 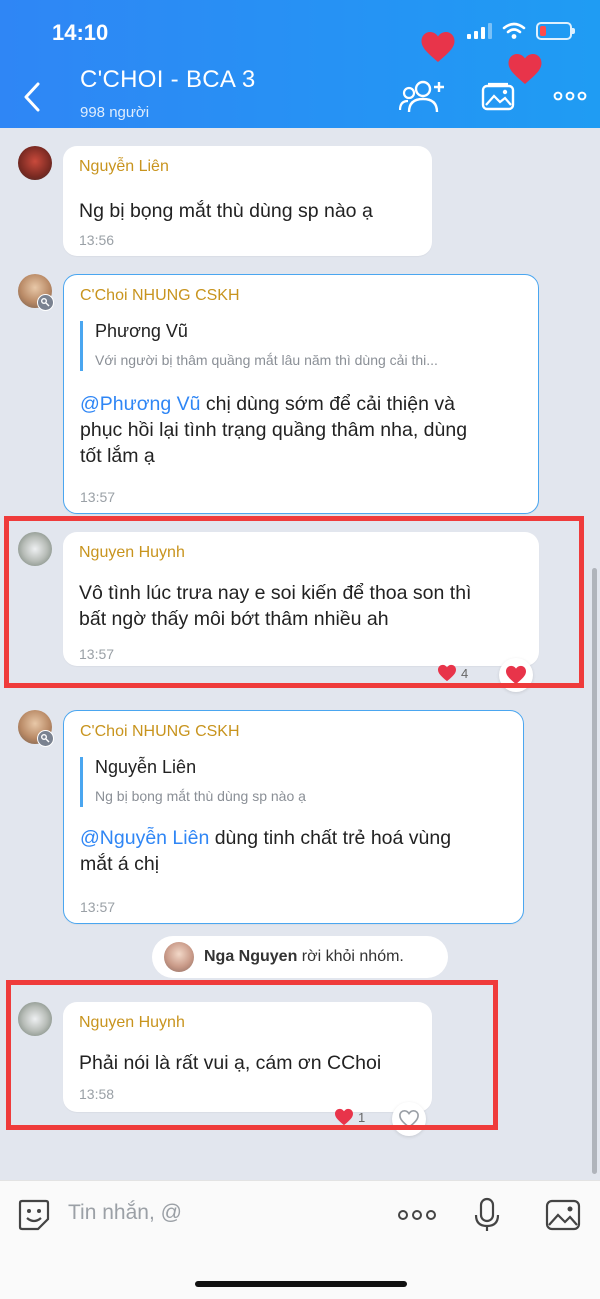 What do you see at coordinates (200, 796) in the screenshot?
I see `quoted-text: Ng bị bọng mắt thù dùng sp nào ạ` at bounding box center [200, 796].